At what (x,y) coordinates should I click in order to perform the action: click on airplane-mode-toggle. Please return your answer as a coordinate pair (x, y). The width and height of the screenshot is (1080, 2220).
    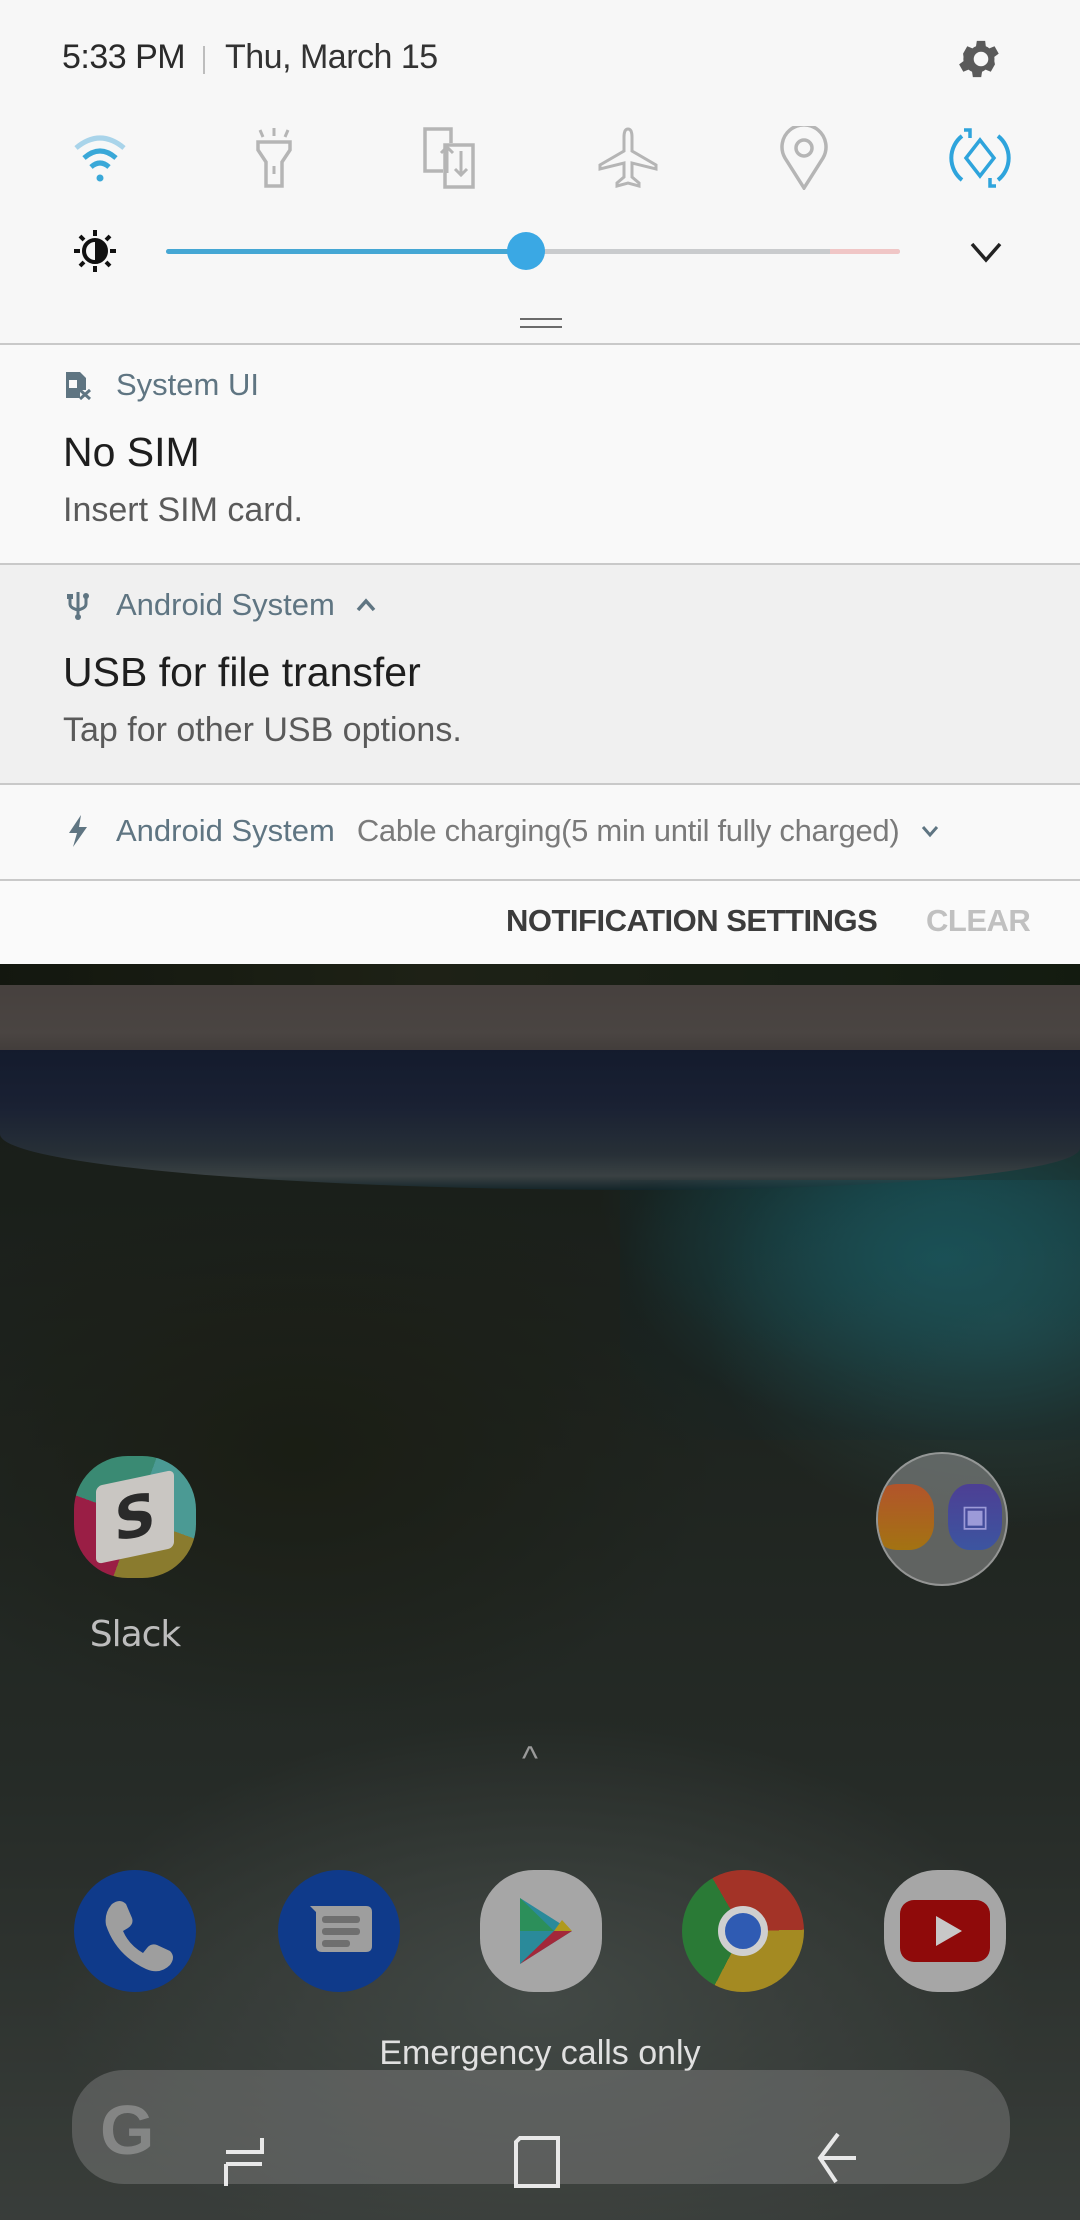
    Looking at the image, I should click on (628, 158).